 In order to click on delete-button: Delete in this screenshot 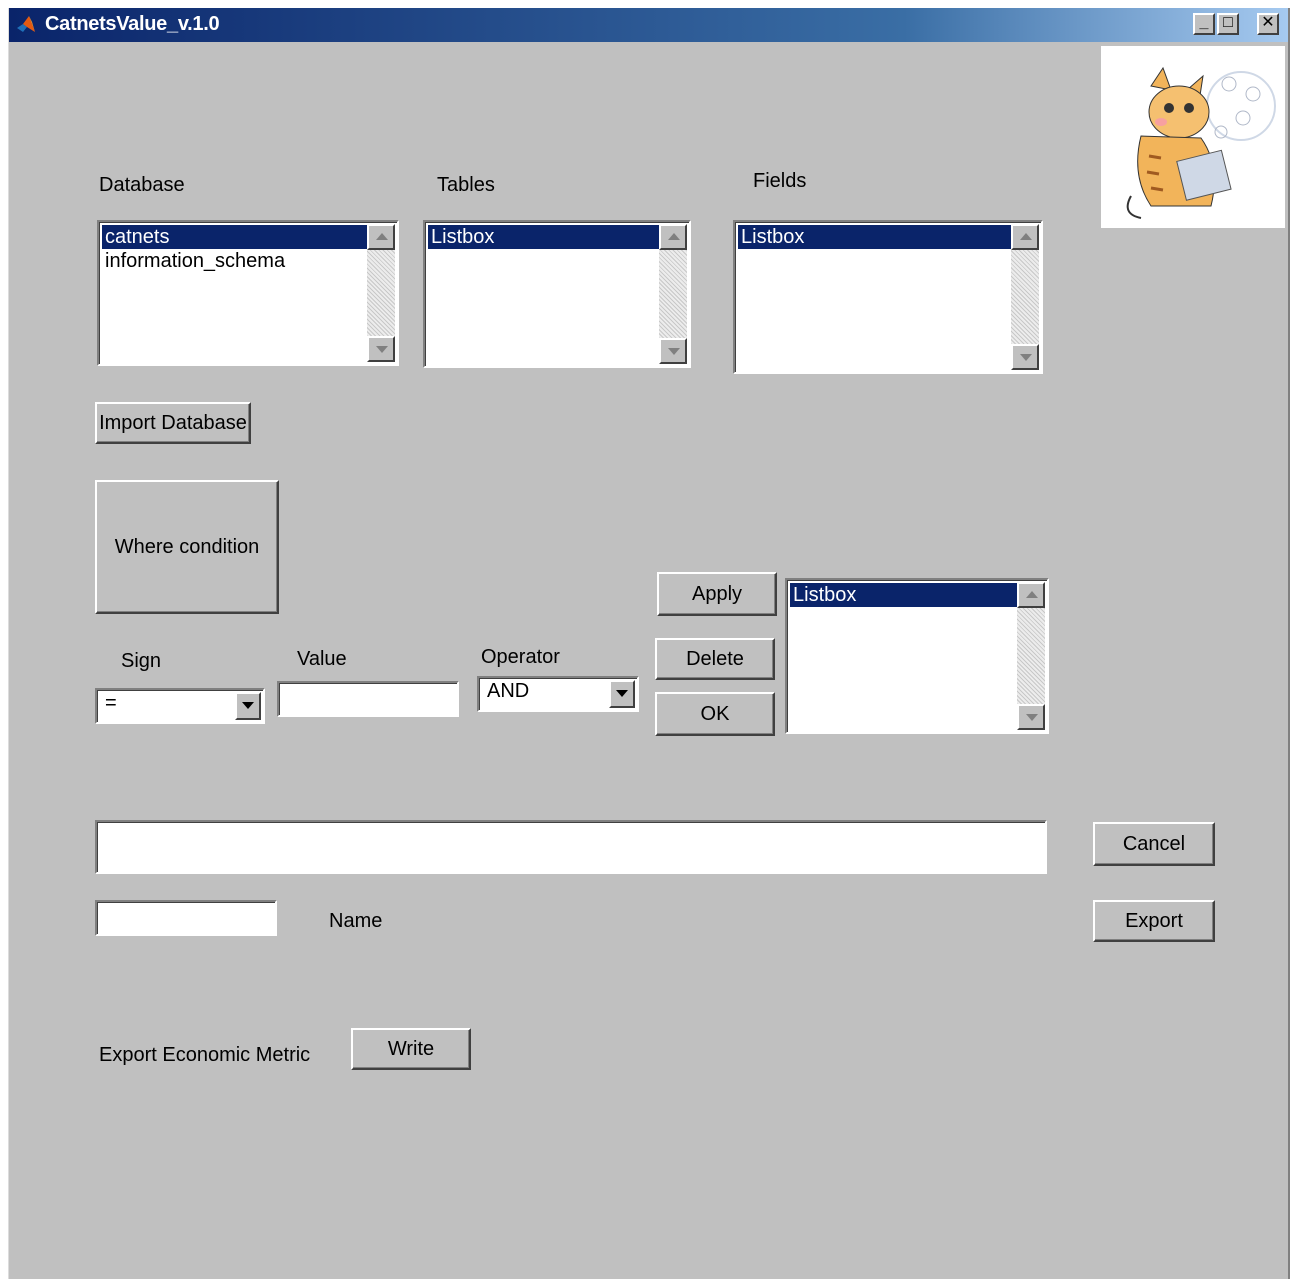, I will do `click(715, 659)`.